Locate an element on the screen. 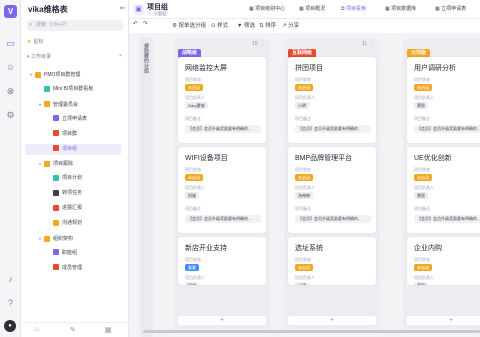  view-tab: ▦ 立项申请表 is located at coordinates (450, 9).